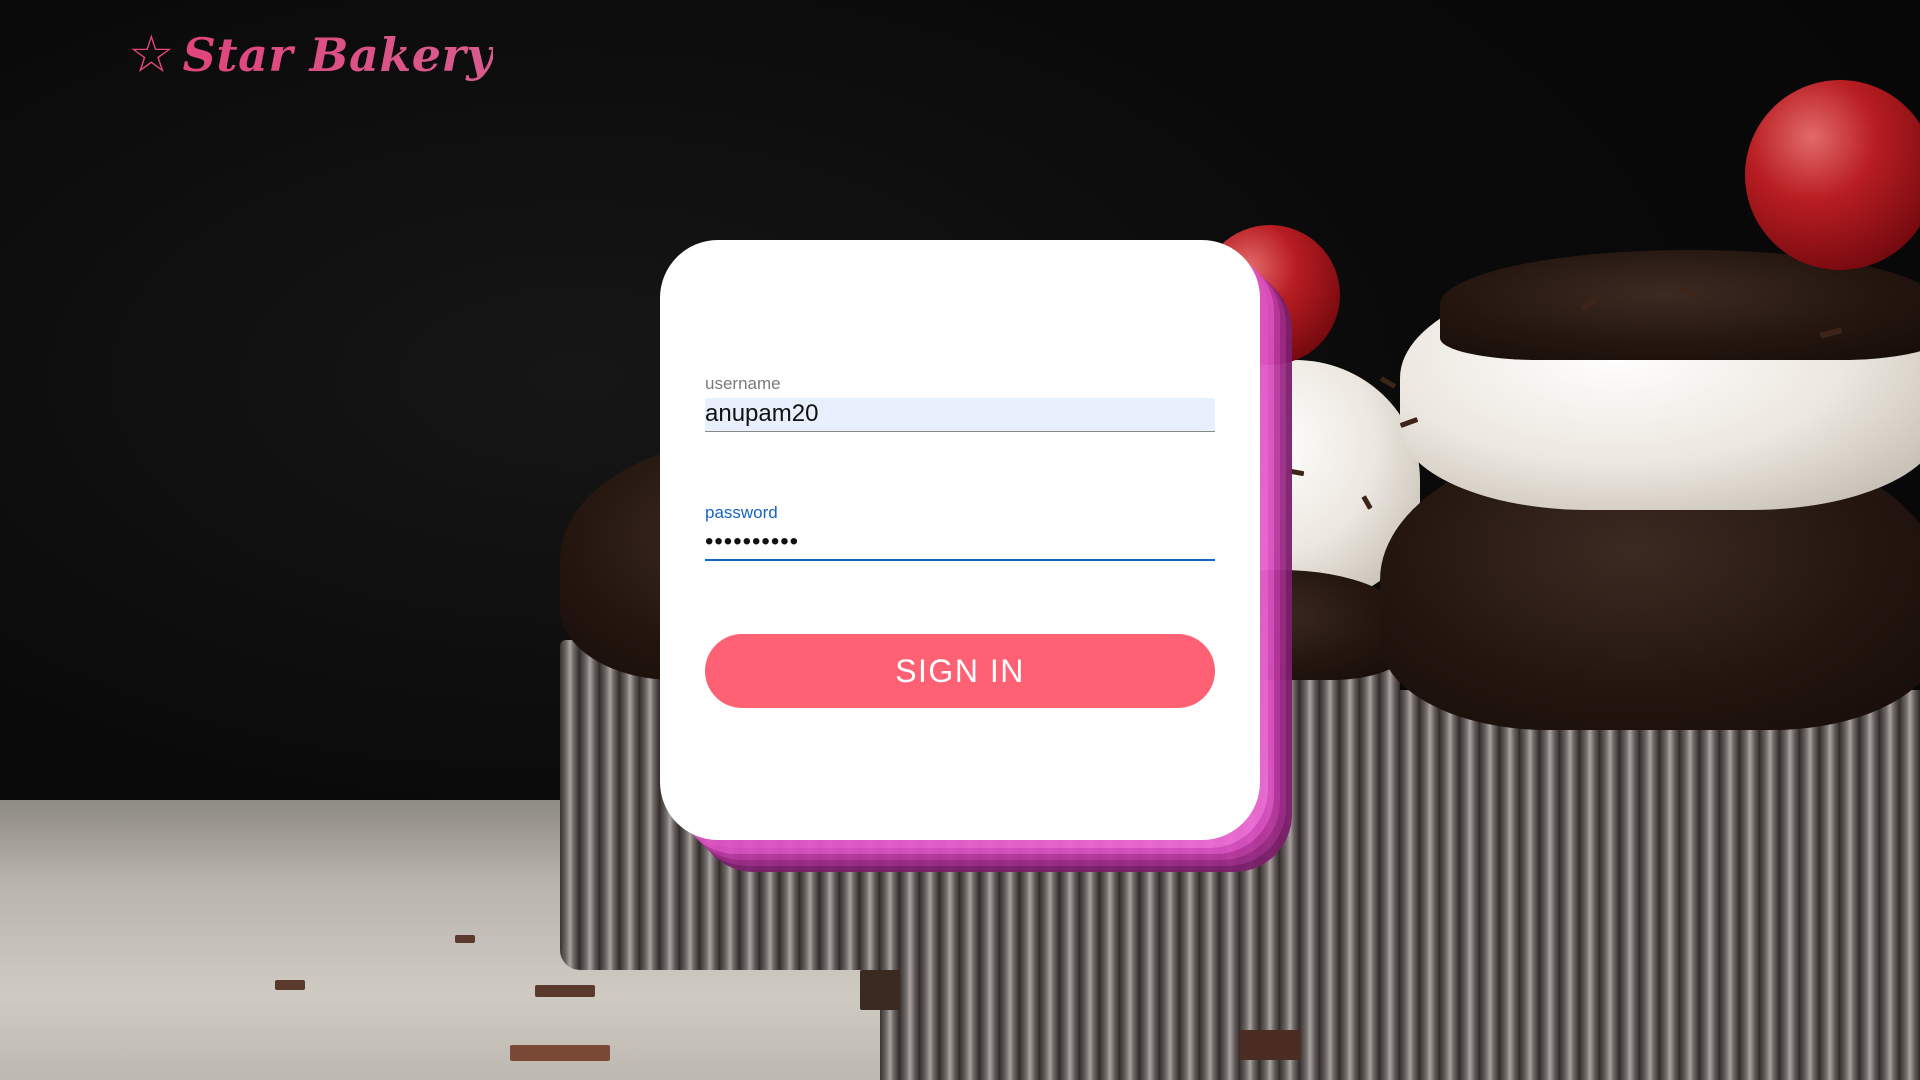 Image resolution: width=1920 pixels, height=1080 pixels. What do you see at coordinates (960, 544) in the screenshot?
I see `password-input` at bounding box center [960, 544].